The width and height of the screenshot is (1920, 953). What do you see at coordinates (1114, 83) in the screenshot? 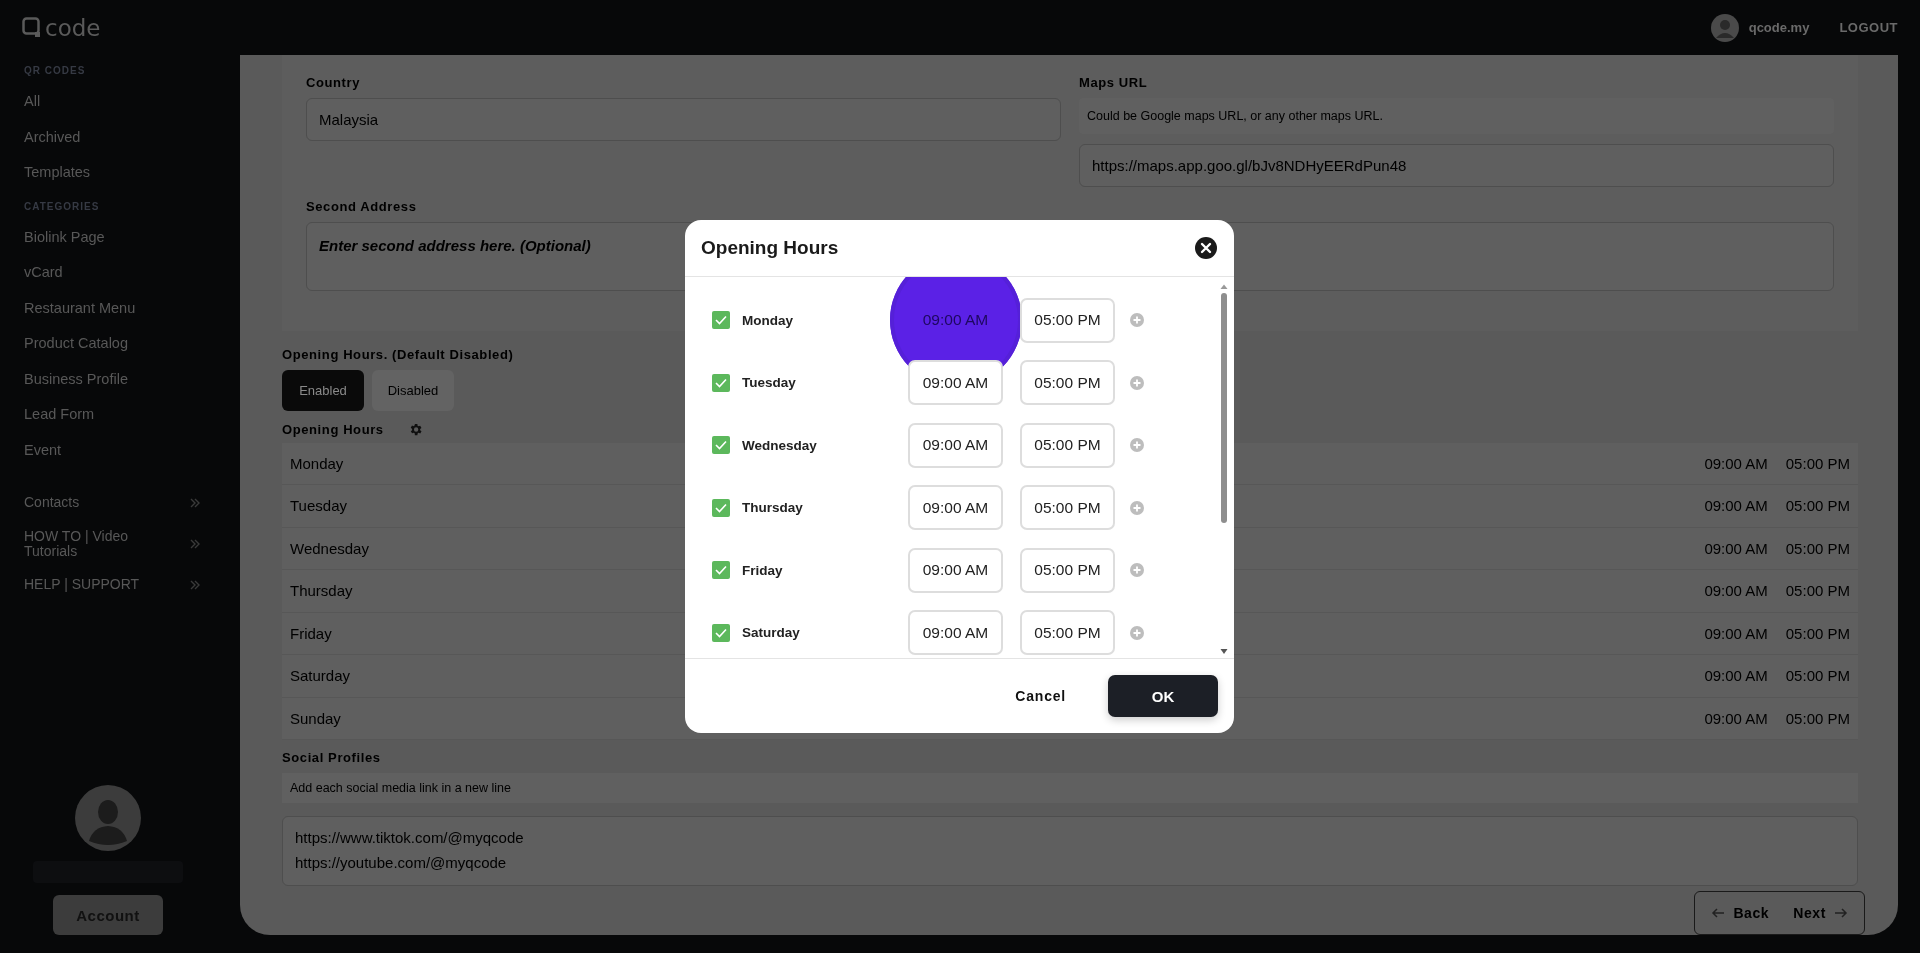
I see `field-label: Maps URL` at bounding box center [1114, 83].